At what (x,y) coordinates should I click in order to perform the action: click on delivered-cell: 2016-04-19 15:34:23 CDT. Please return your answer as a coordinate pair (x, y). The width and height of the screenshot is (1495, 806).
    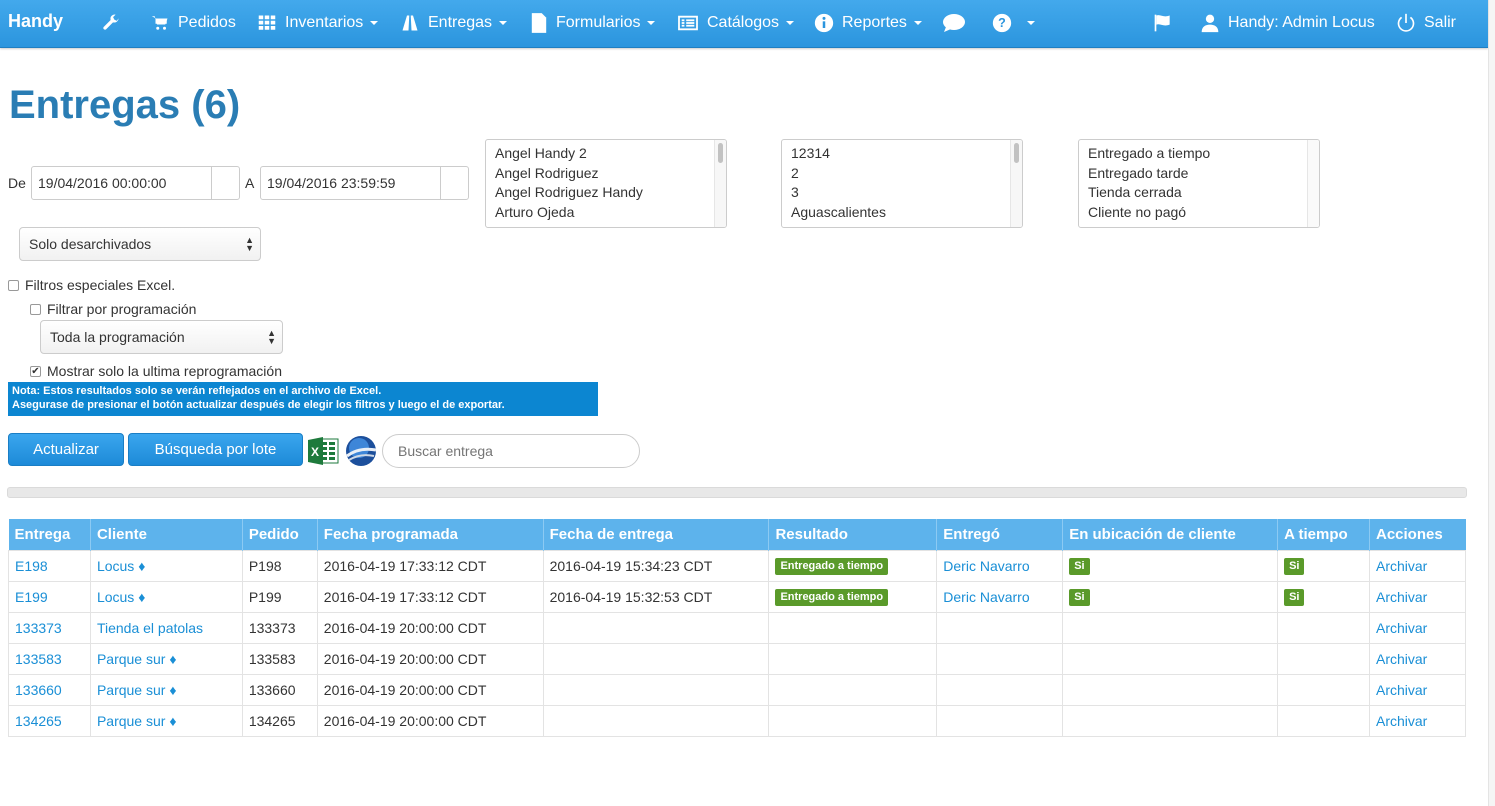
    Looking at the image, I should click on (656, 565).